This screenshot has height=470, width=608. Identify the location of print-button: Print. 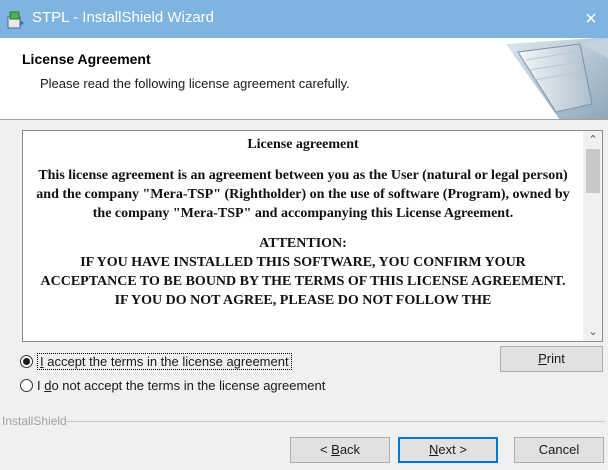
(551, 359).